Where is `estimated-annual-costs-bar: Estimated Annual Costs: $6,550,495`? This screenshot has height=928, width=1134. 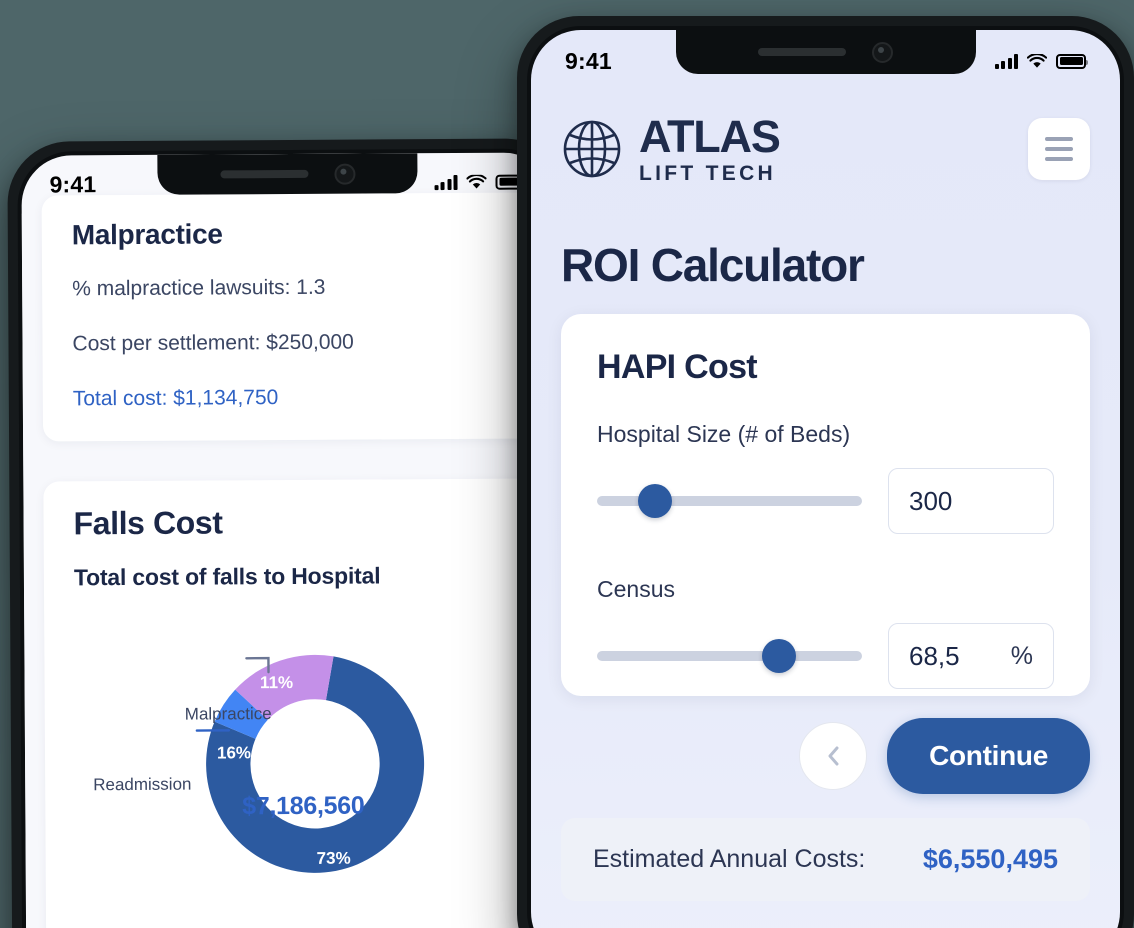 estimated-annual-costs-bar: Estimated Annual Costs: $6,550,495 is located at coordinates (825, 859).